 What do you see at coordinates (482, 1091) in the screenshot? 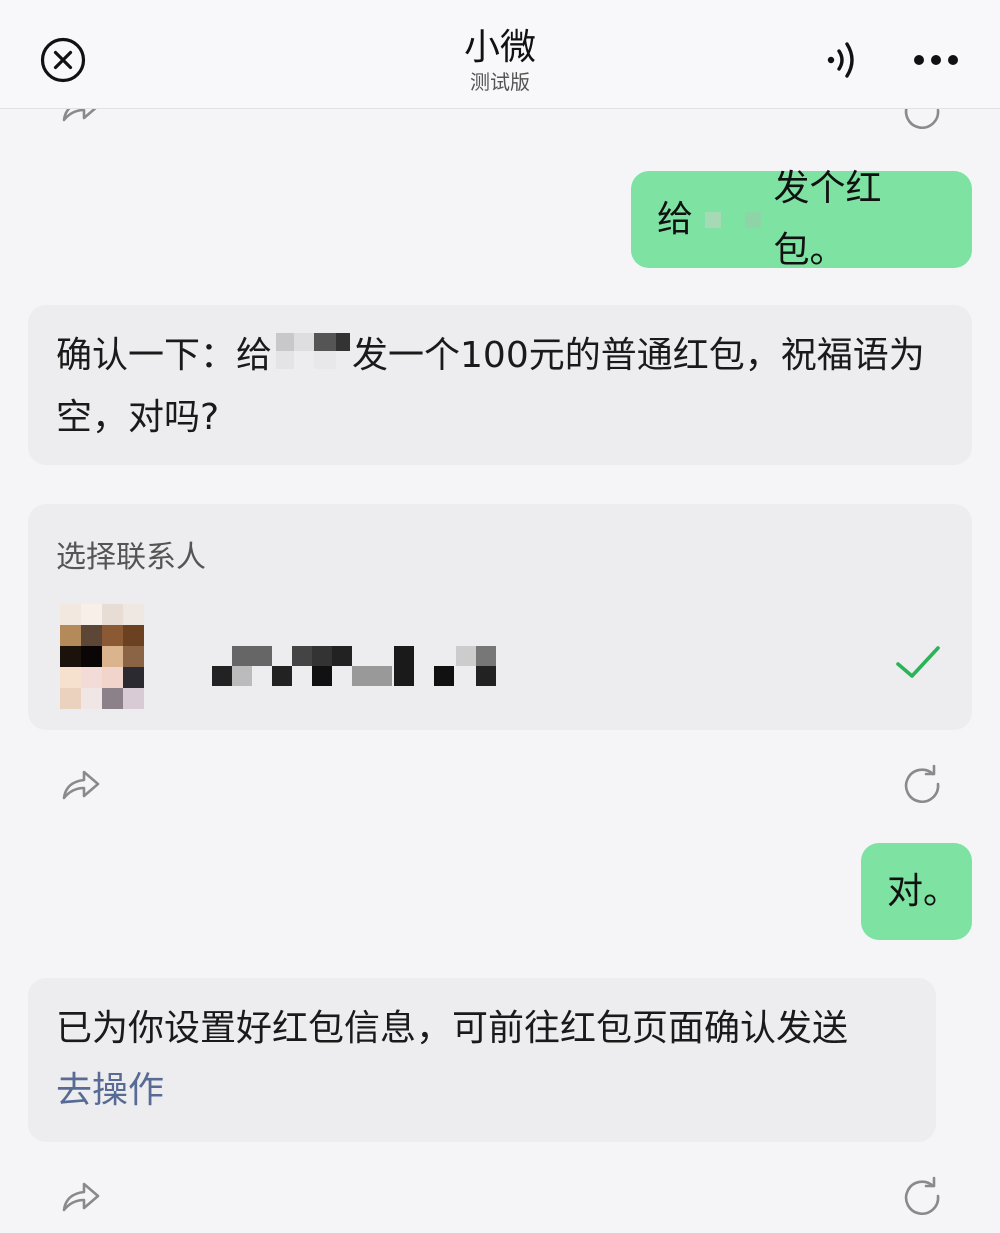
I see `go-operate-link: 去操作` at bounding box center [482, 1091].